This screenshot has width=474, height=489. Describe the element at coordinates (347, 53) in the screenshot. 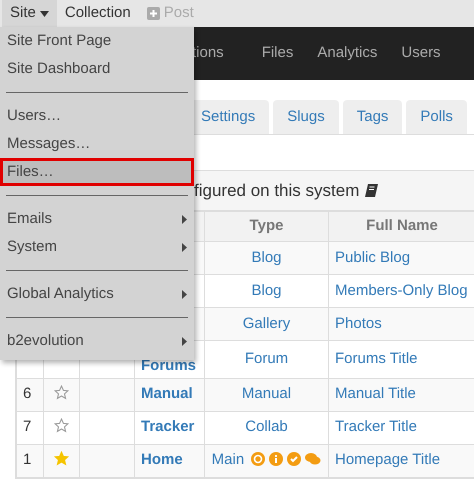

I see `nav-link: Analytics` at that location.